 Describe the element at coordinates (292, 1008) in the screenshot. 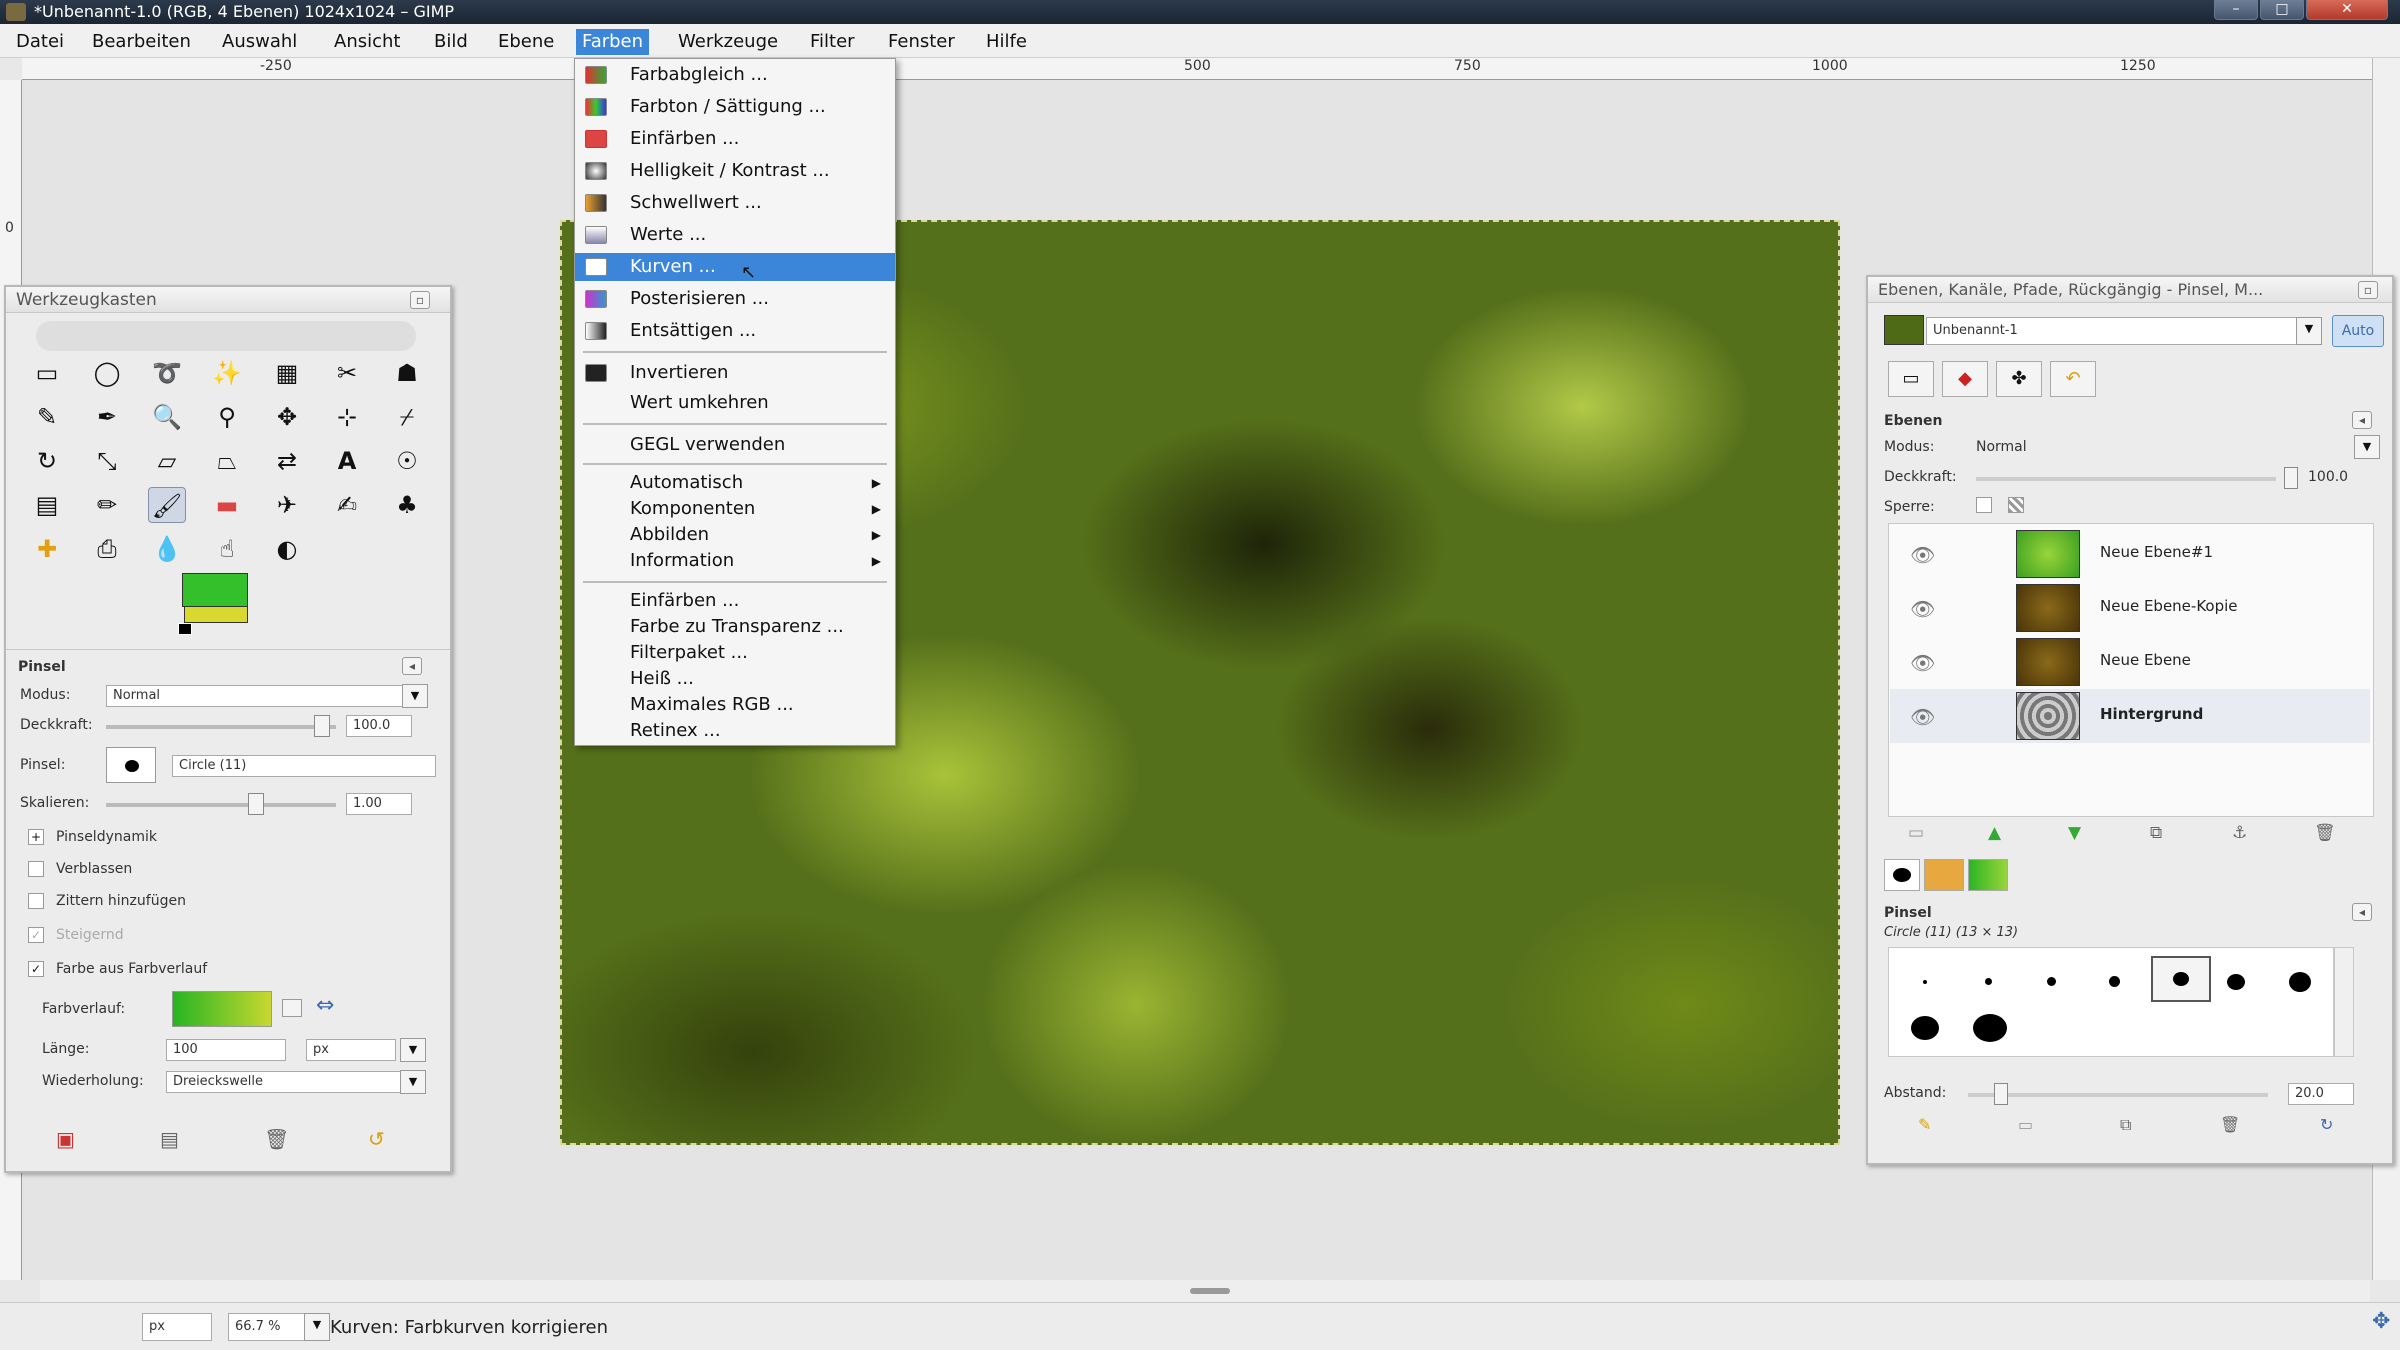

I see `gradient-edit-icon` at that location.